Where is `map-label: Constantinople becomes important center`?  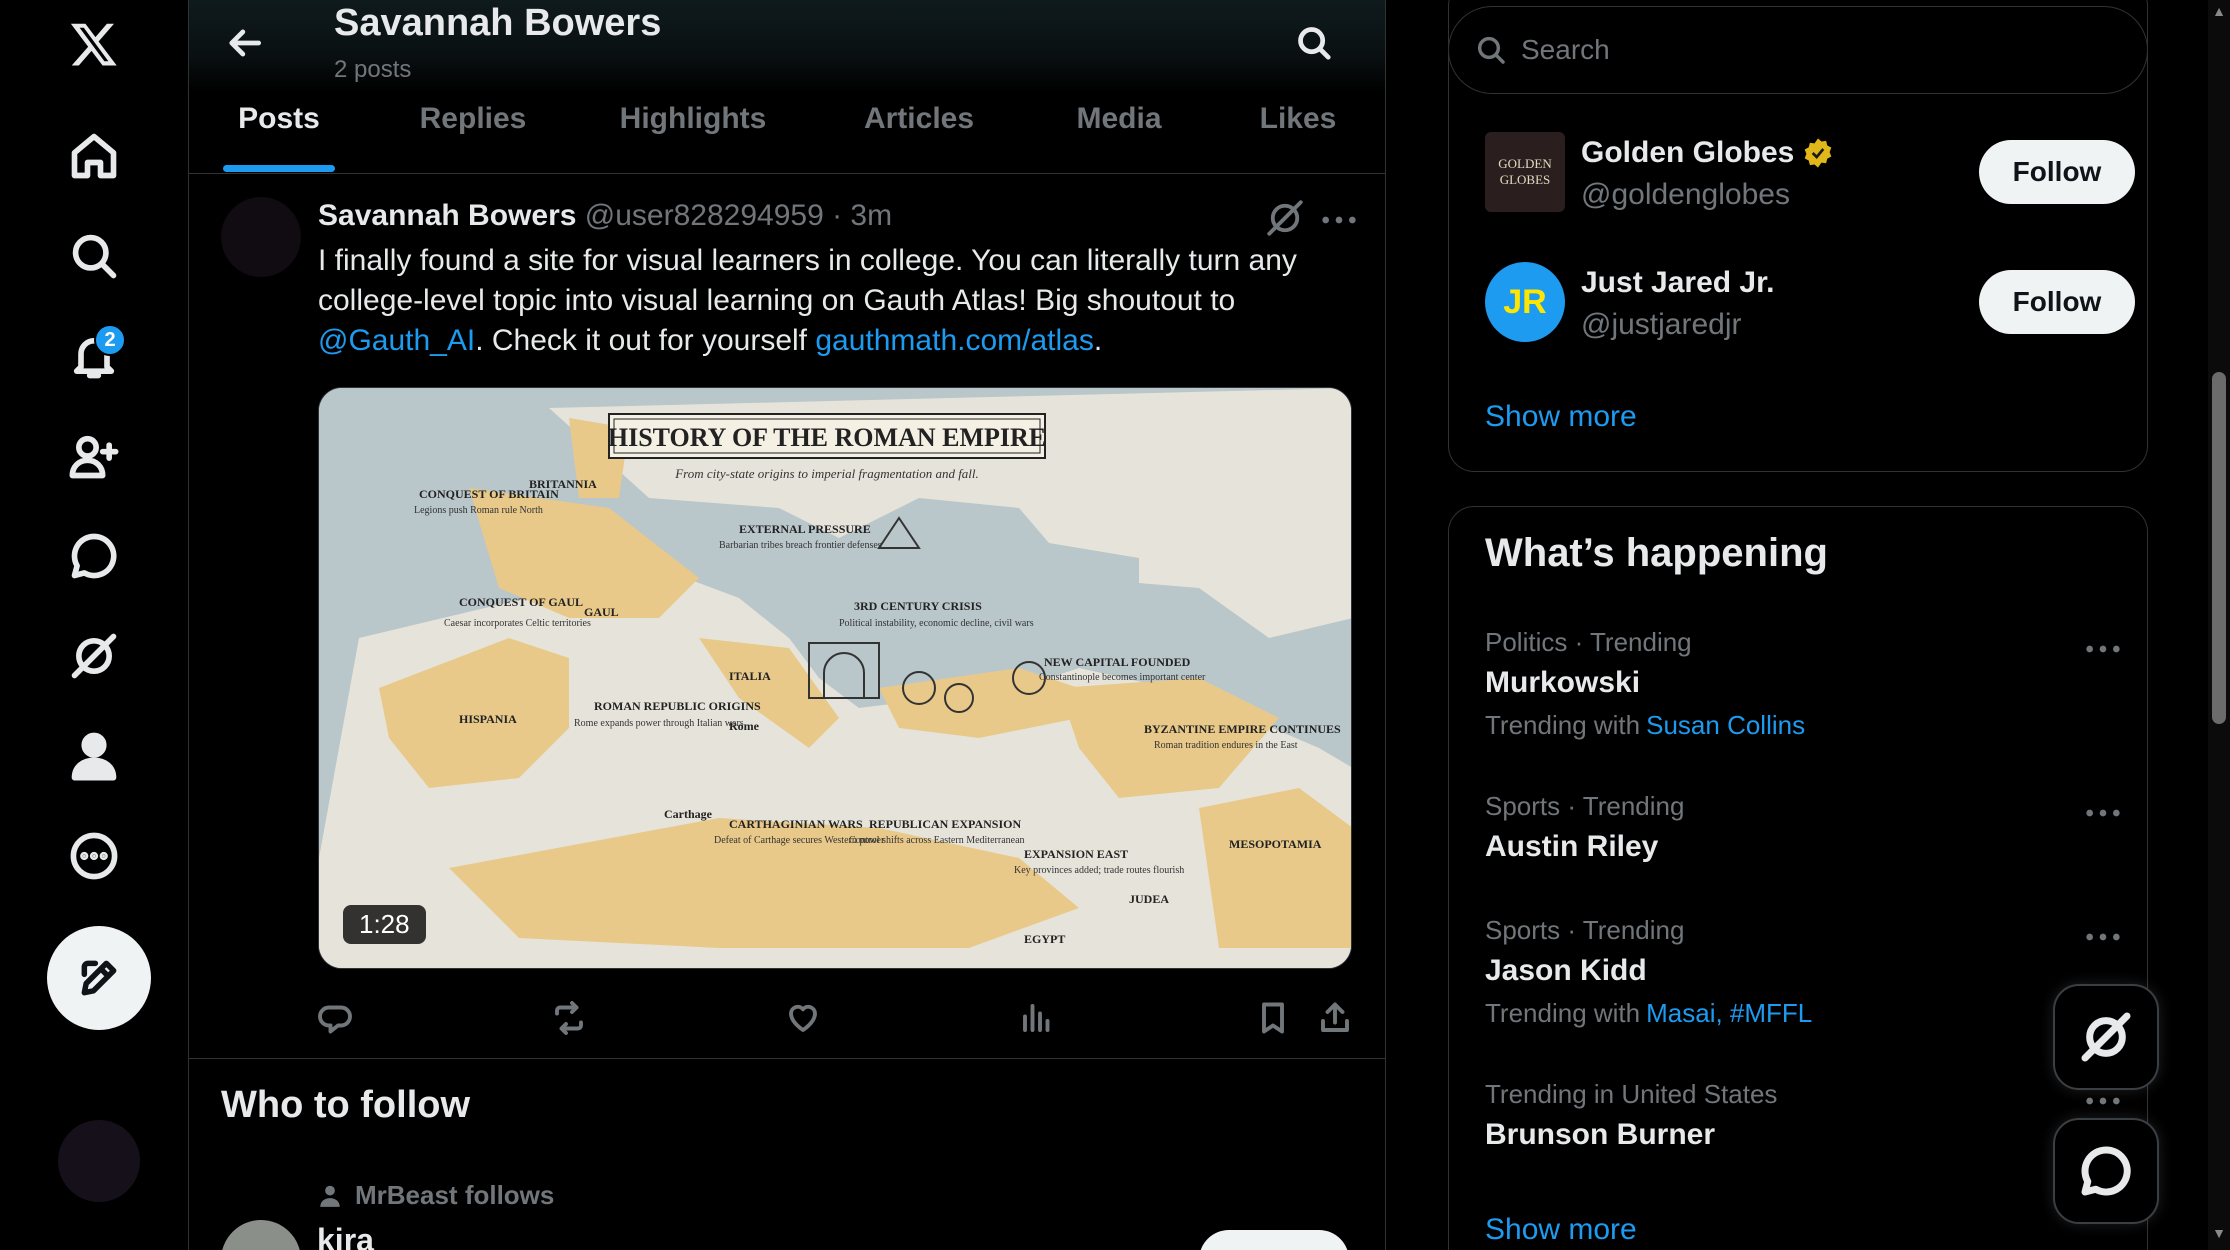 map-label: Constantinople becomes important center is located at coordinates (1122, 677).